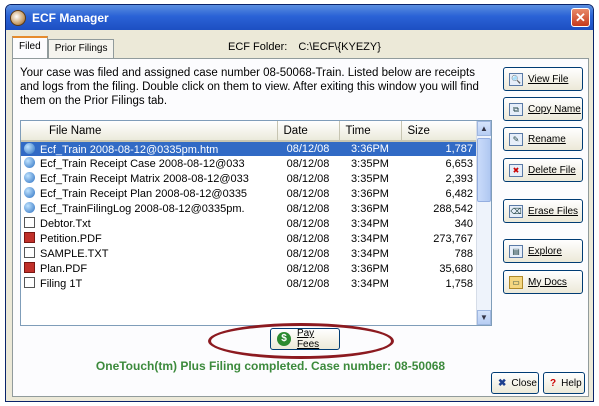 Image resolution: width=599 pixels, height=406 pixels. What do you see at coordinates (149, 163) in the screenshot?
I see `file-name-cell: Ecf_Train Receipt Case 2008-08-12@033` at bounding box center [149, 163].